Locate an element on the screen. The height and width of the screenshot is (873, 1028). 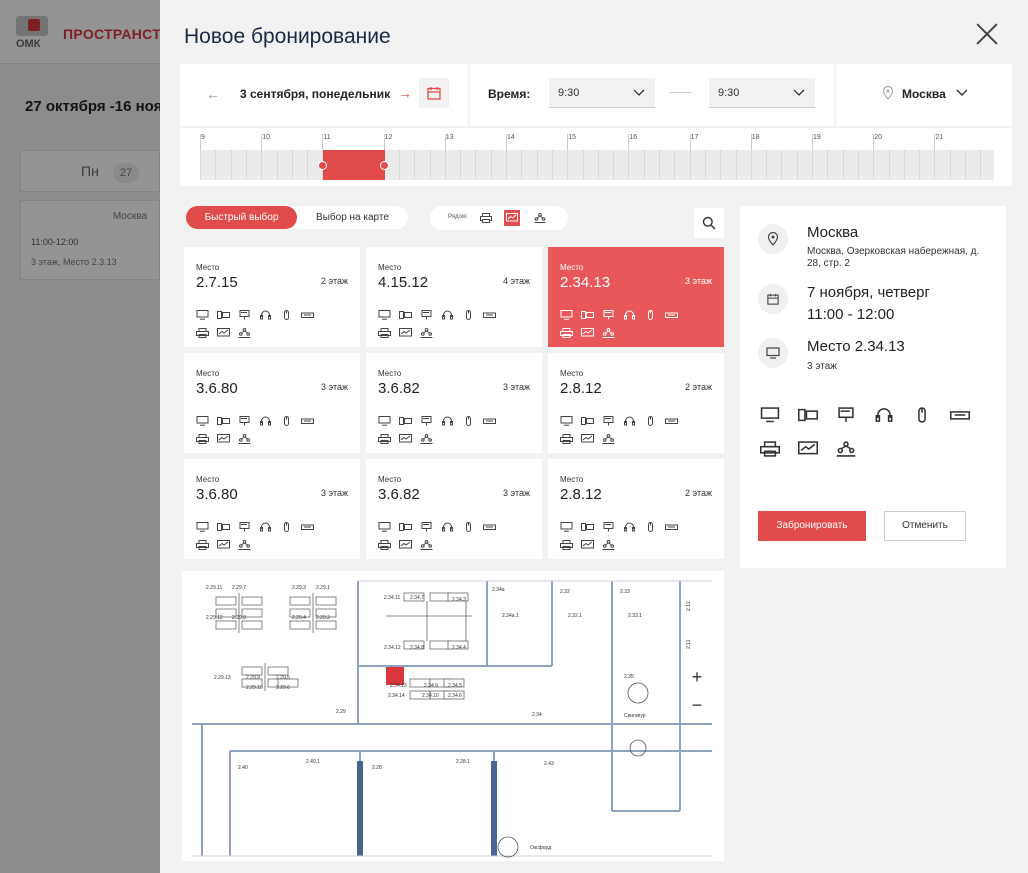
svg-text: 2.29.2 is located at coordinates (323, 618).